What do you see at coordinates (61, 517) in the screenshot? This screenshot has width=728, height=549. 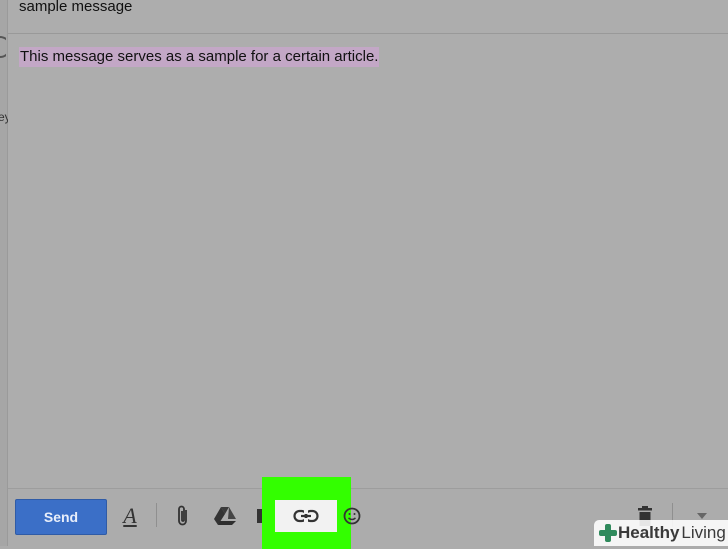 I see `send-button: Send` at bounding box center [61, 517].